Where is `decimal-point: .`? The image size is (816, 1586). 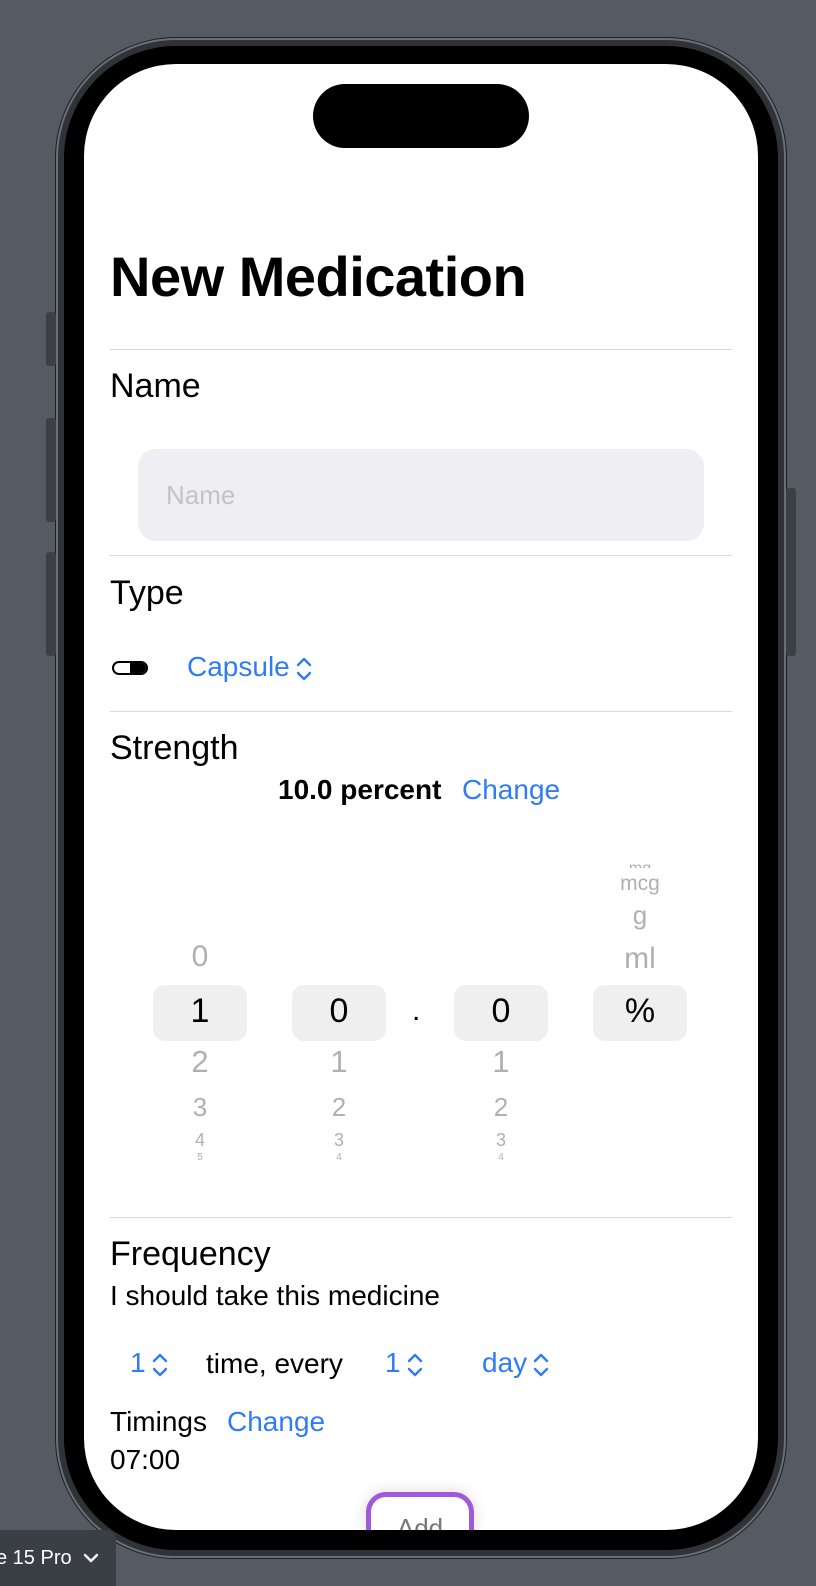 decimal-point: . is located at coordinates (416, 1010).